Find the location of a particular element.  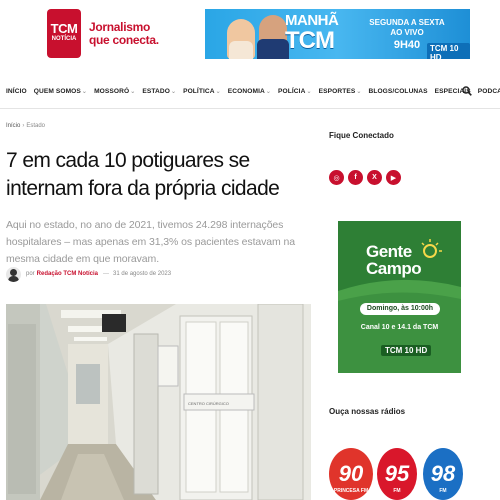

nav-item-label: INÍCIO is located at coordinates (16, 91).